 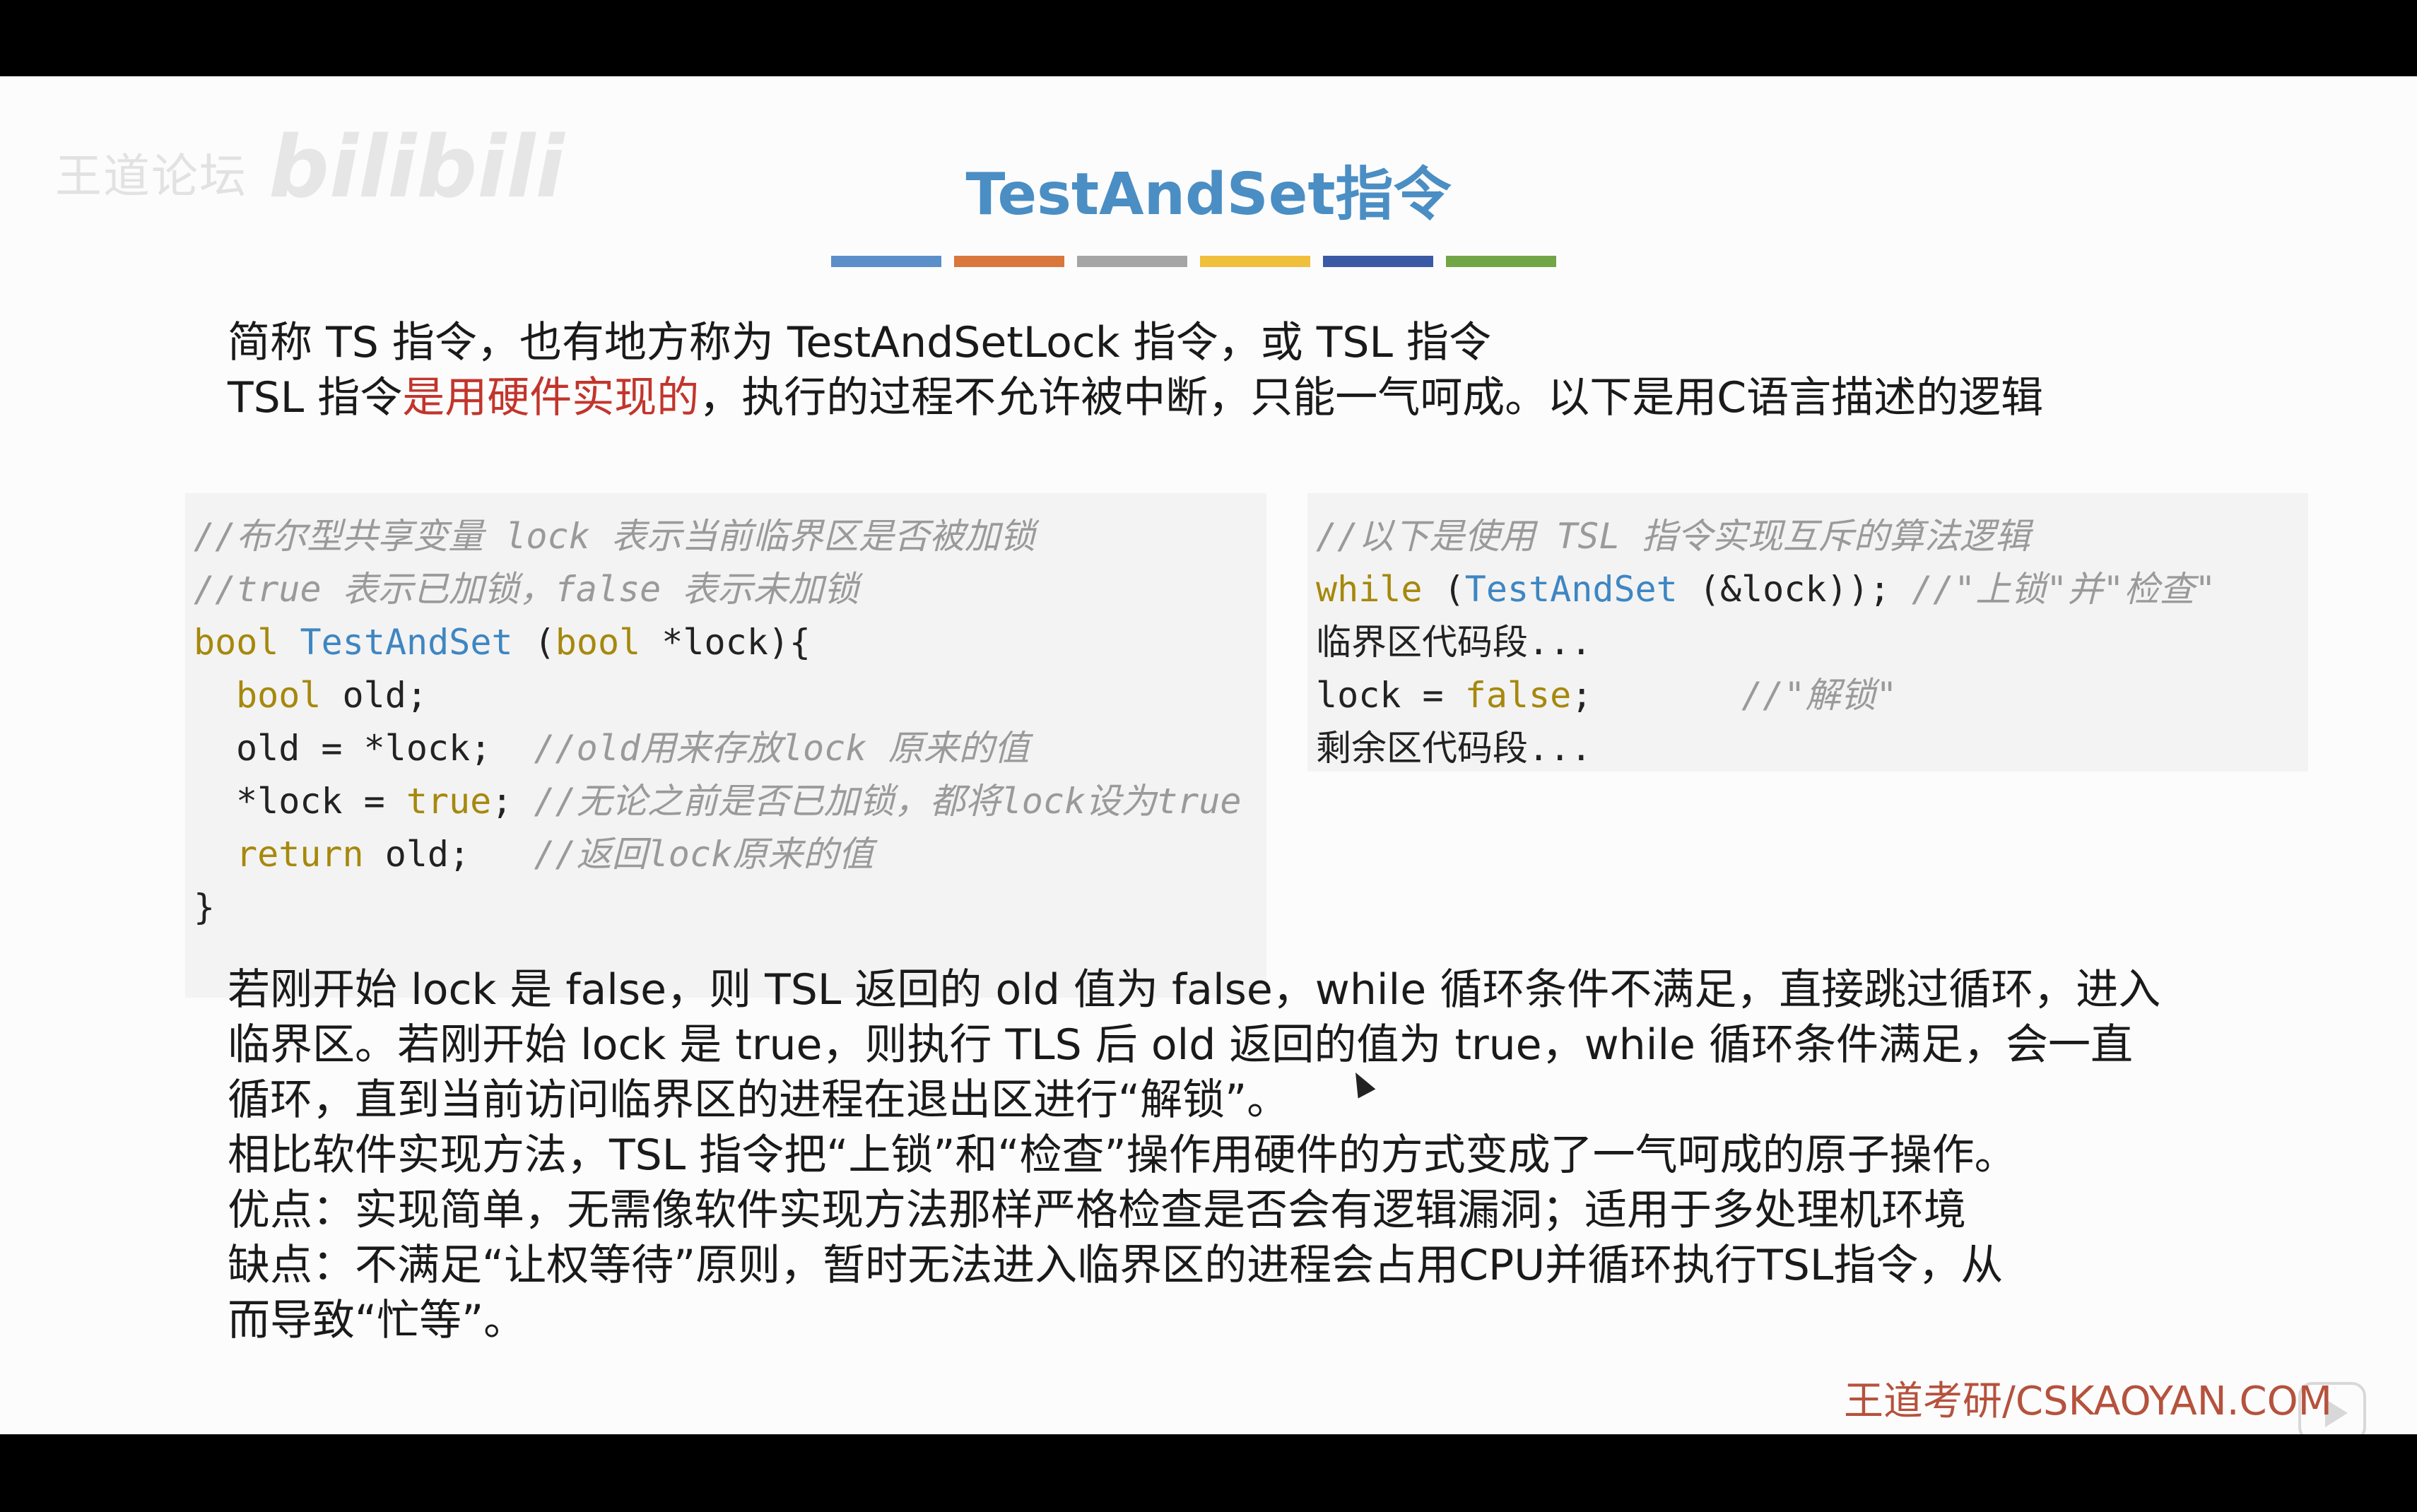 I want to click on video-top-bar, so click(x=1208, y=38).